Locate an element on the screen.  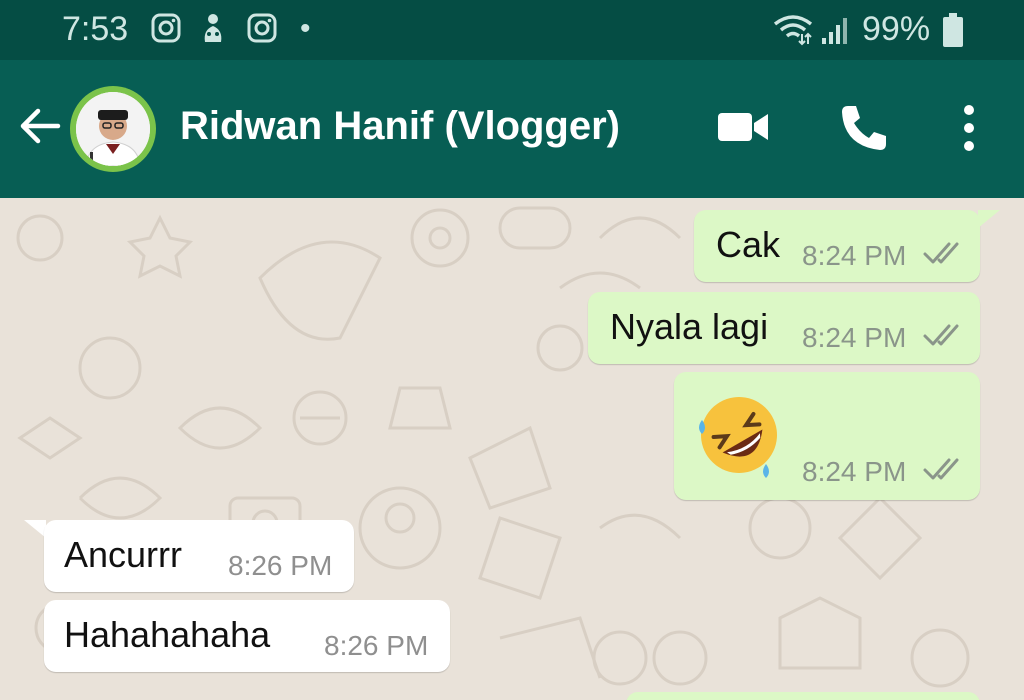
message-bubble-outgoing: Cak 8:24 PM is located at coordinates (837, 246).